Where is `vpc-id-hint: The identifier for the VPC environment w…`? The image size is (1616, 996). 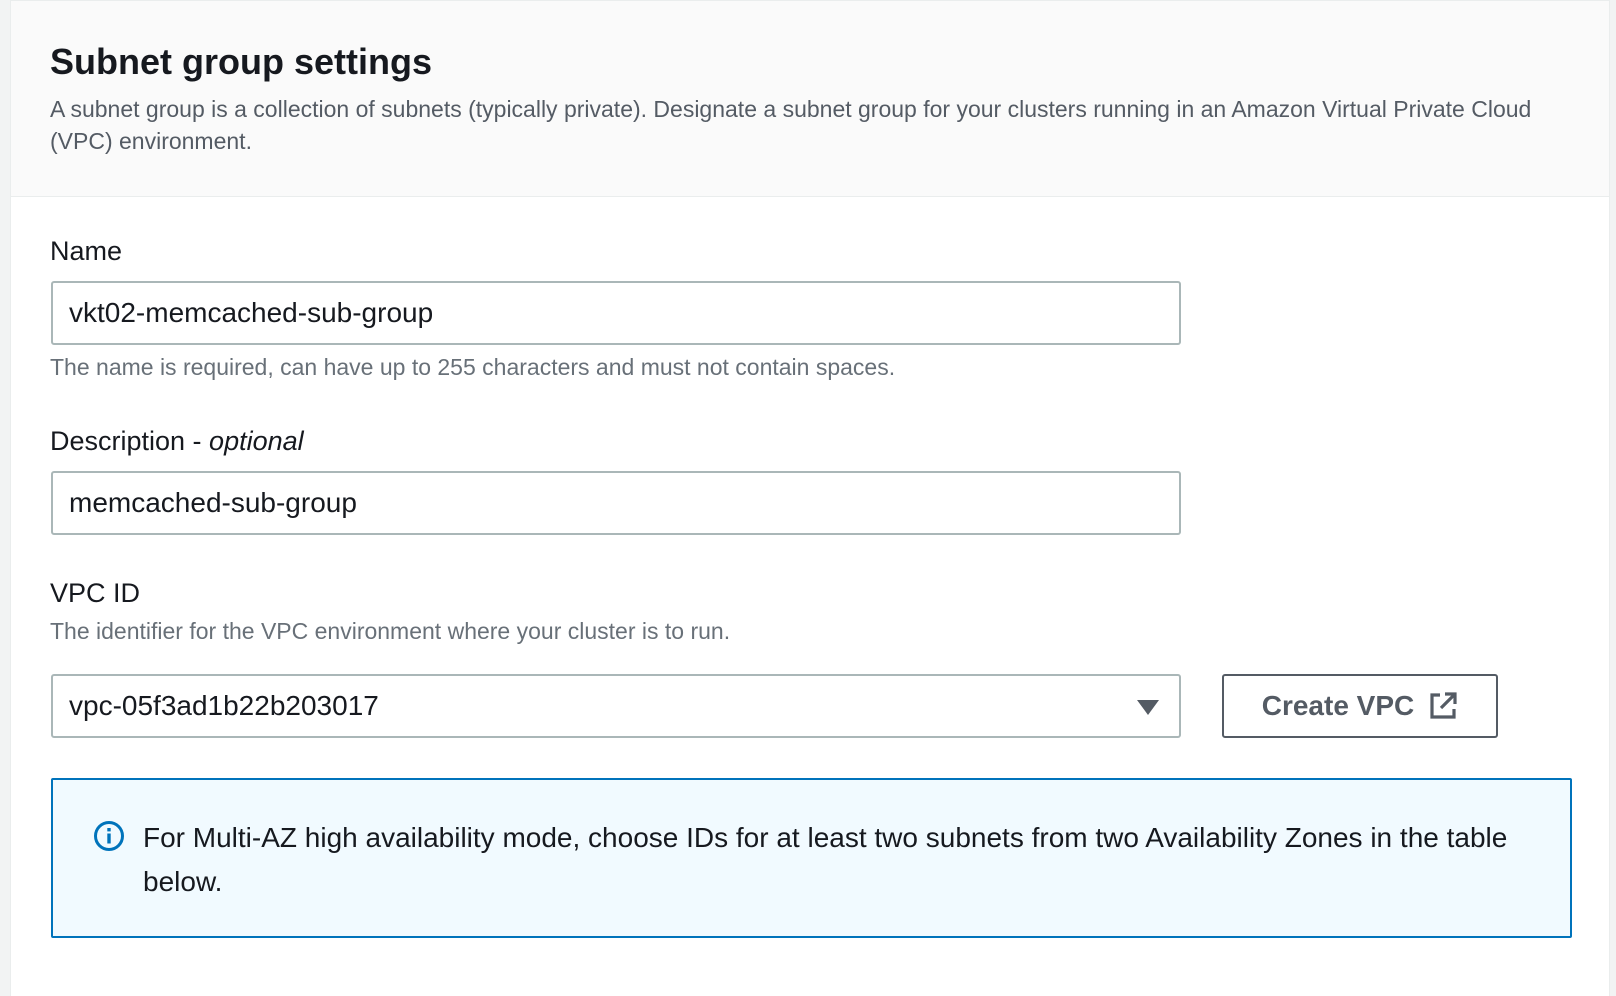
vpc-id-hint: The identifier for the VPC environment w… is located at coordinates (390, 631).